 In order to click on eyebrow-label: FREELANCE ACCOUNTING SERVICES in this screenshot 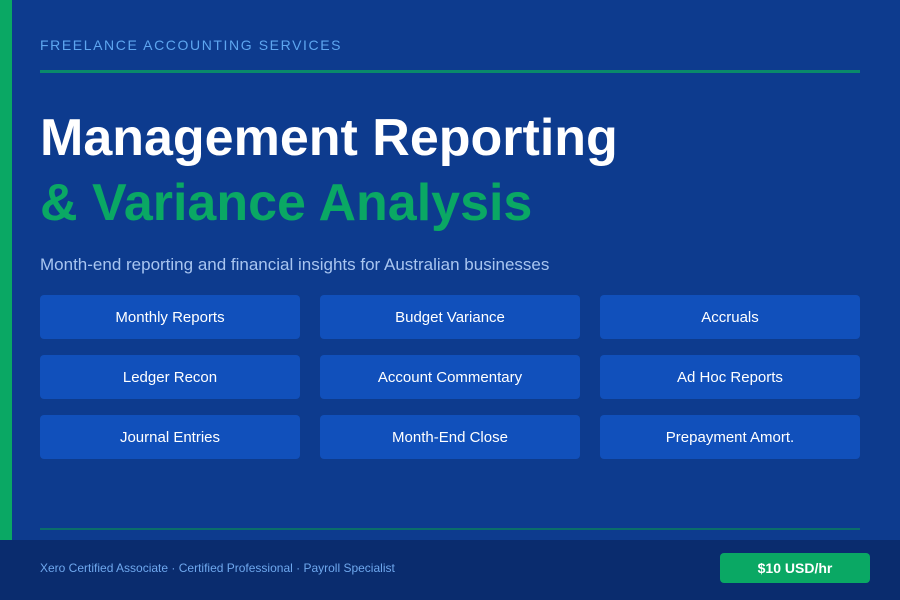, I will do `click(191, 45)`.